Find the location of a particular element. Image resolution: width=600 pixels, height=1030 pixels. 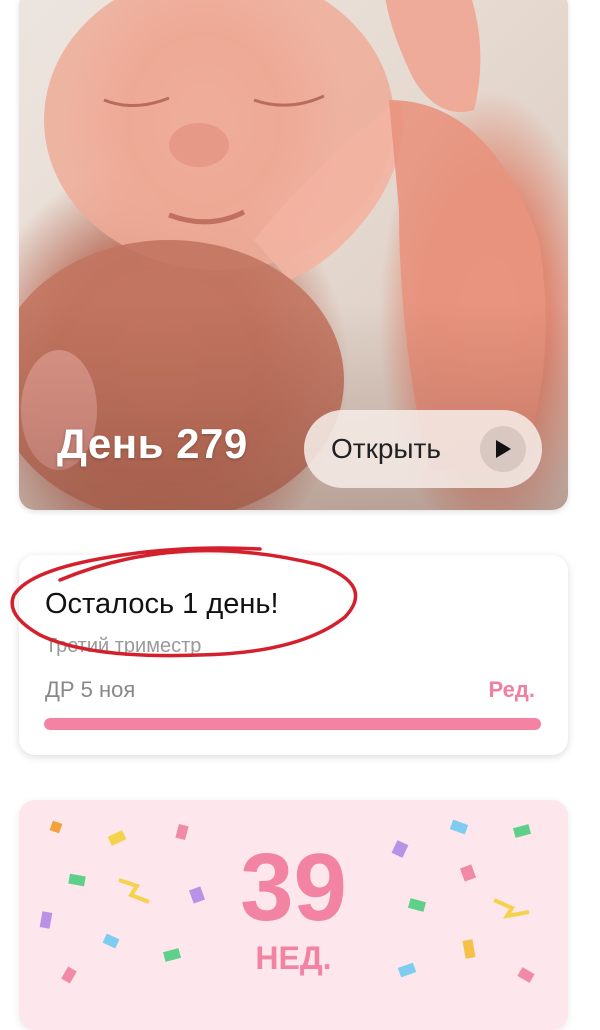

pregnancy-progress-fill is located at coordinates (292, 724).